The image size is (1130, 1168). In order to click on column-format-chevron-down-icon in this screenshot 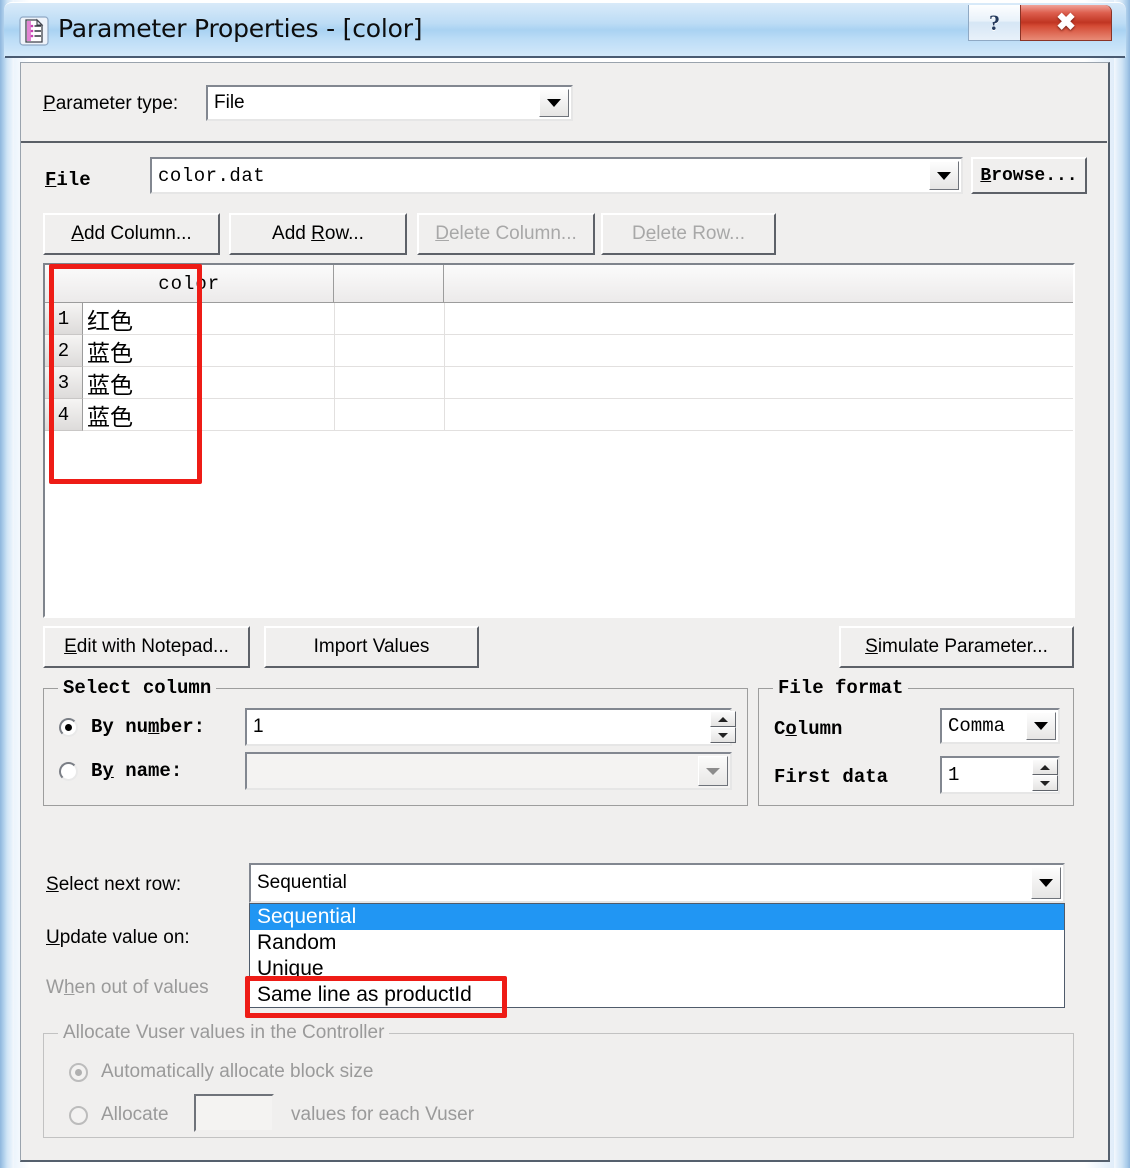, I will do `click(1041, 726)`.